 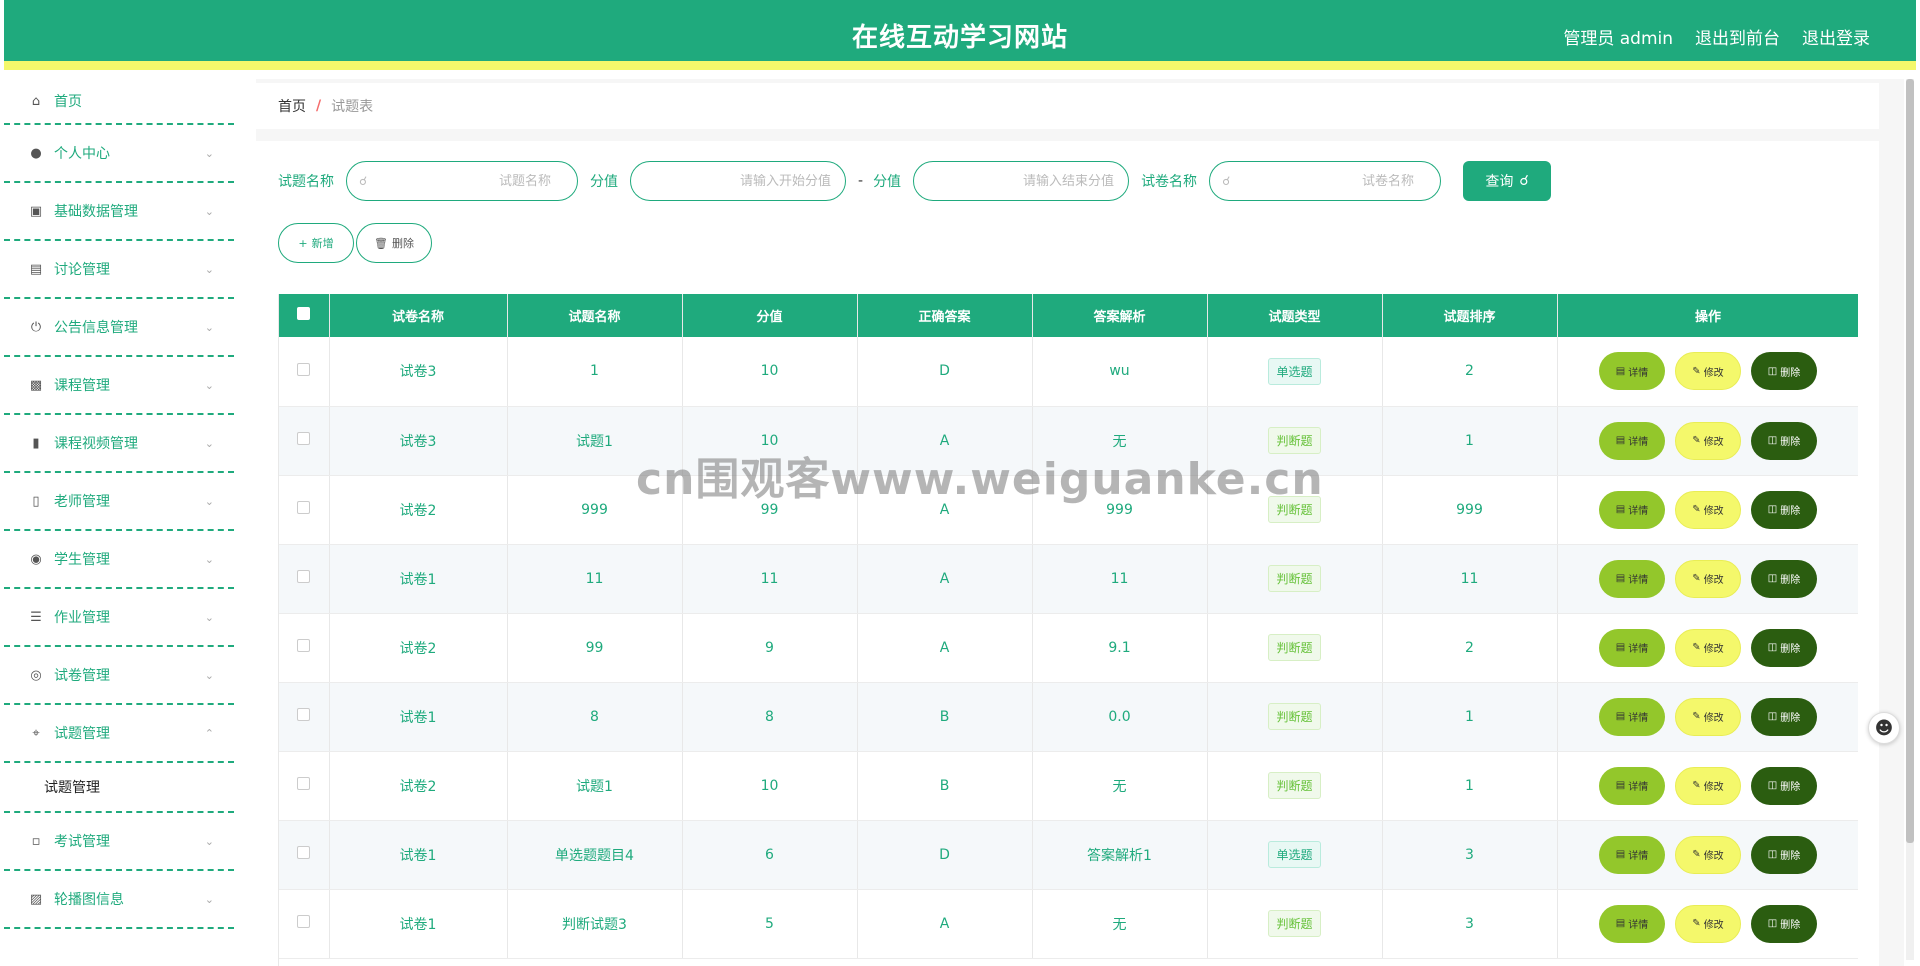 I want to click on score-start-input, so click(x=738, y=181).